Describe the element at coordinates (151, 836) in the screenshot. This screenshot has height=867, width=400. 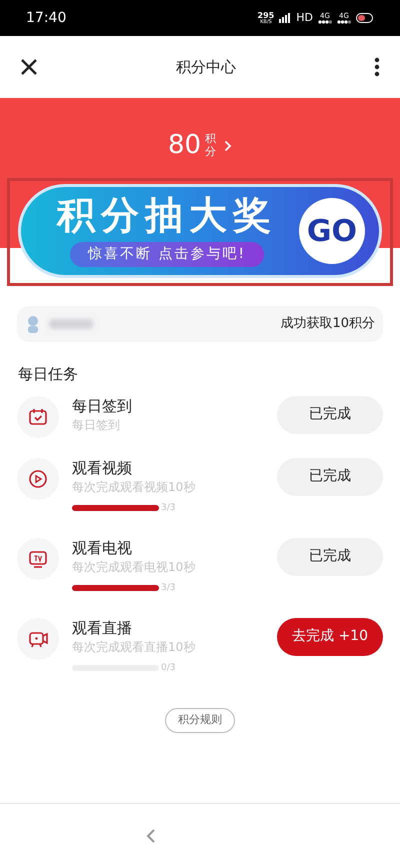
I see `back-icon` at that location.